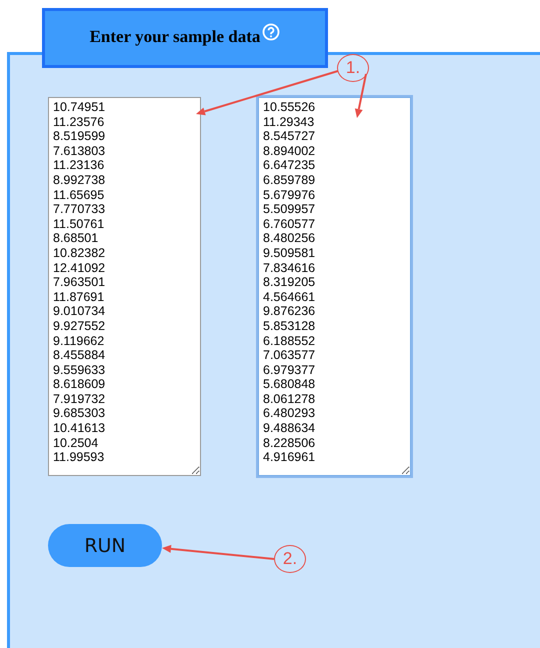 The width and height of the screenshot is (540, 648). Describe the element at coordinates (105, 545) in the screenshot. I see `run-button: RUN` at that location.